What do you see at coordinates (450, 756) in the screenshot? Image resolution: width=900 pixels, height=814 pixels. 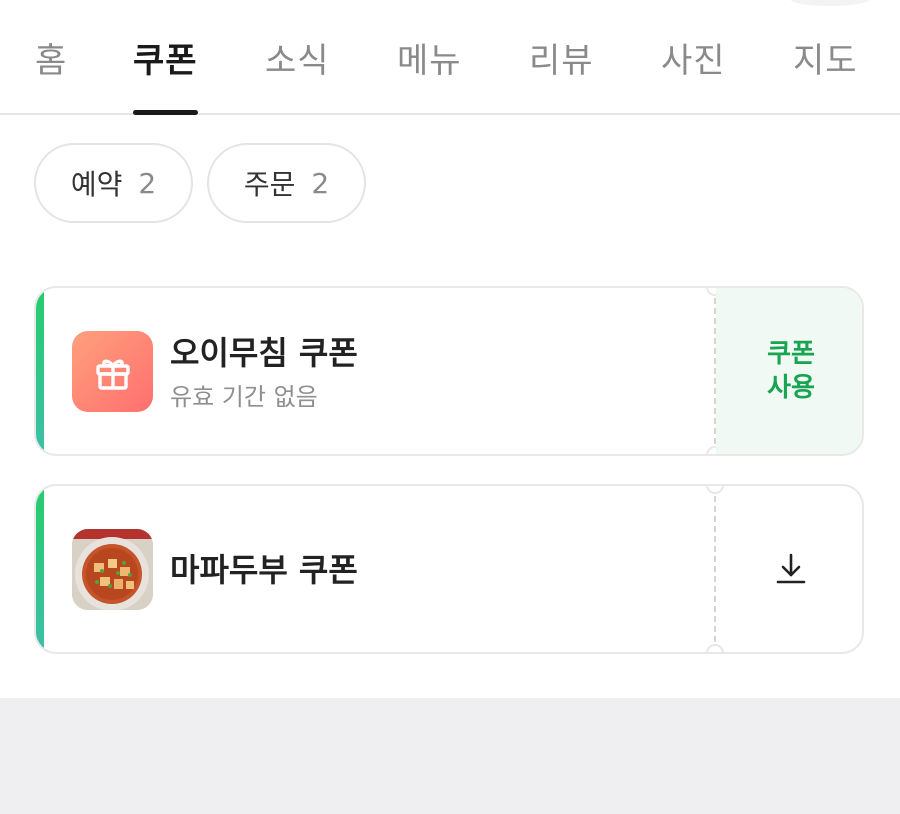 I see `bottom-gray-area` at bounding box center [450, 756].